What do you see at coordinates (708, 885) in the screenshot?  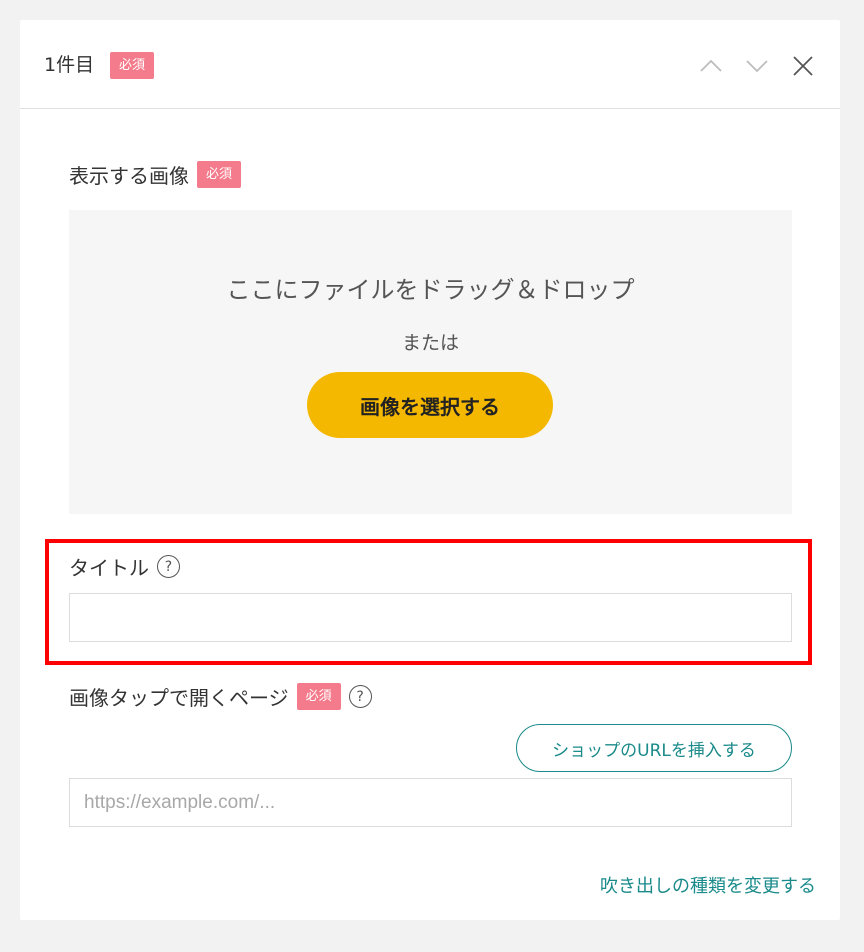 I see `change-bubble-type-link: 吹き出しの種類を変更する` at bounding box center [708, 885].